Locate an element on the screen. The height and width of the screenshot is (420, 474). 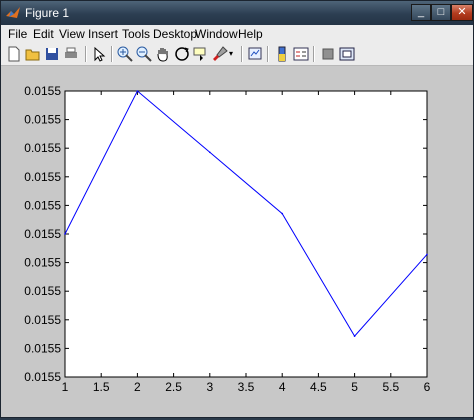
rotate-3d-icon is located at coordinates (182, 54).